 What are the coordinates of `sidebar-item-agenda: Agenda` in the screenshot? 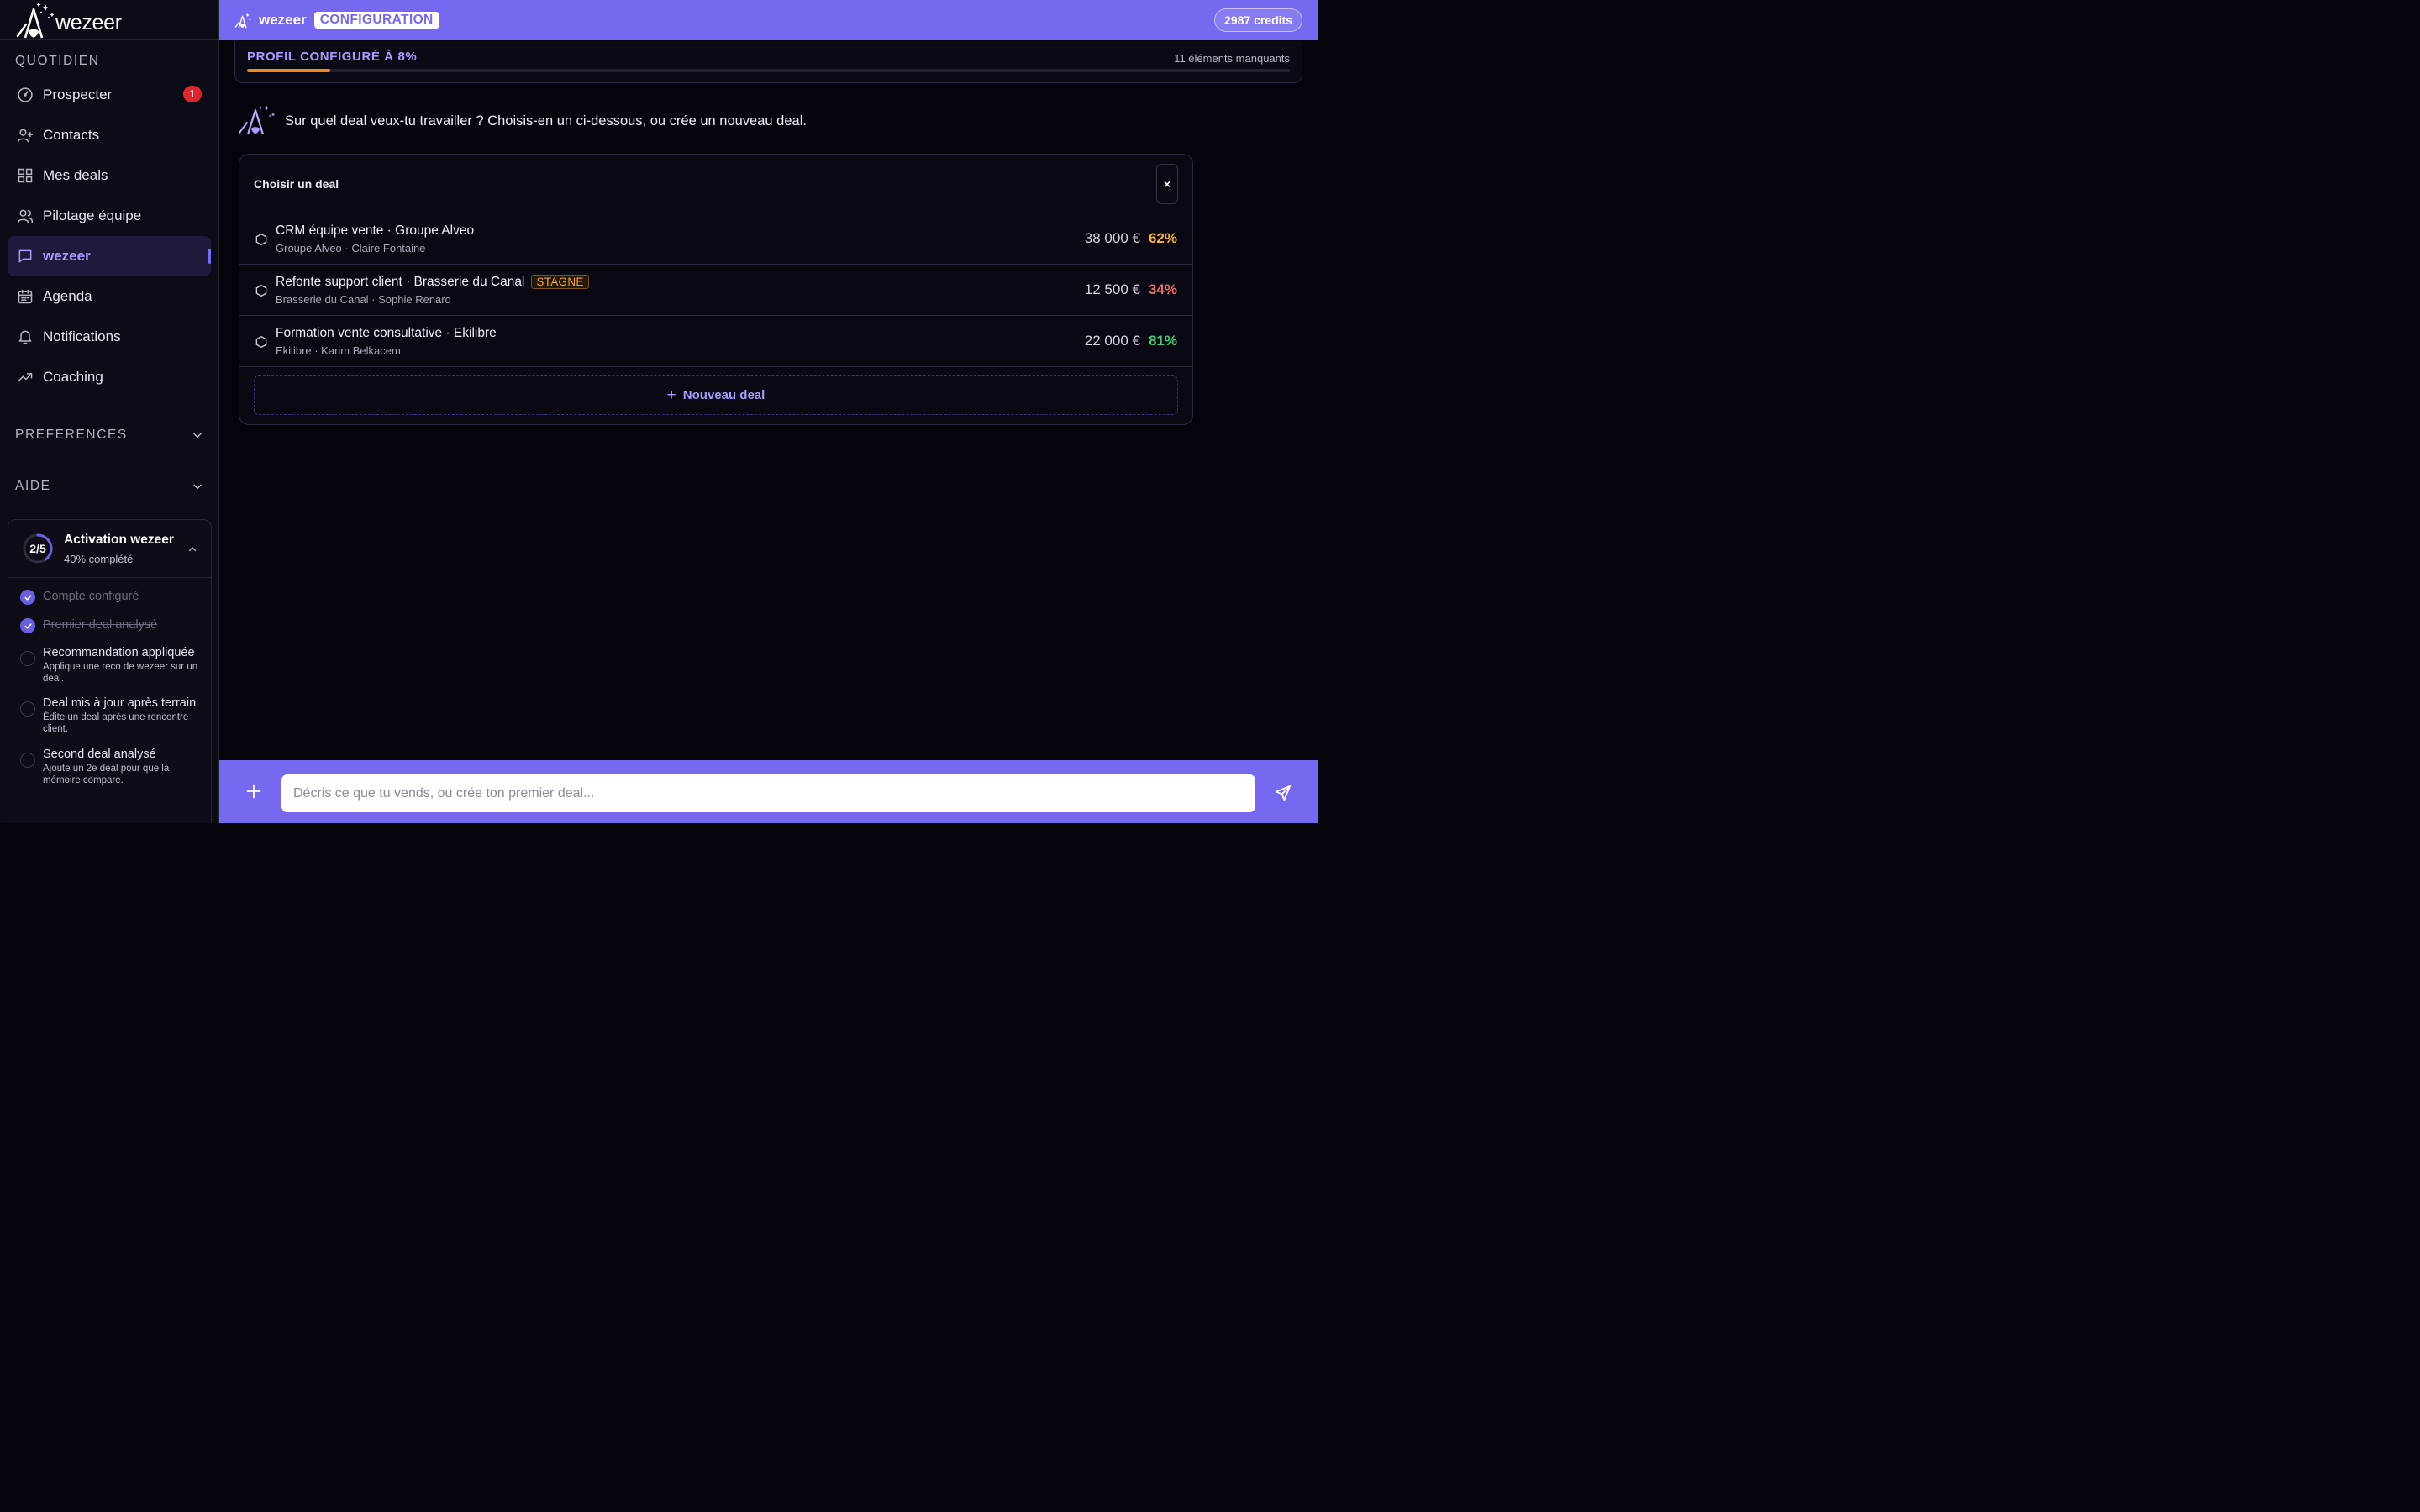 It's located at (109, 296).